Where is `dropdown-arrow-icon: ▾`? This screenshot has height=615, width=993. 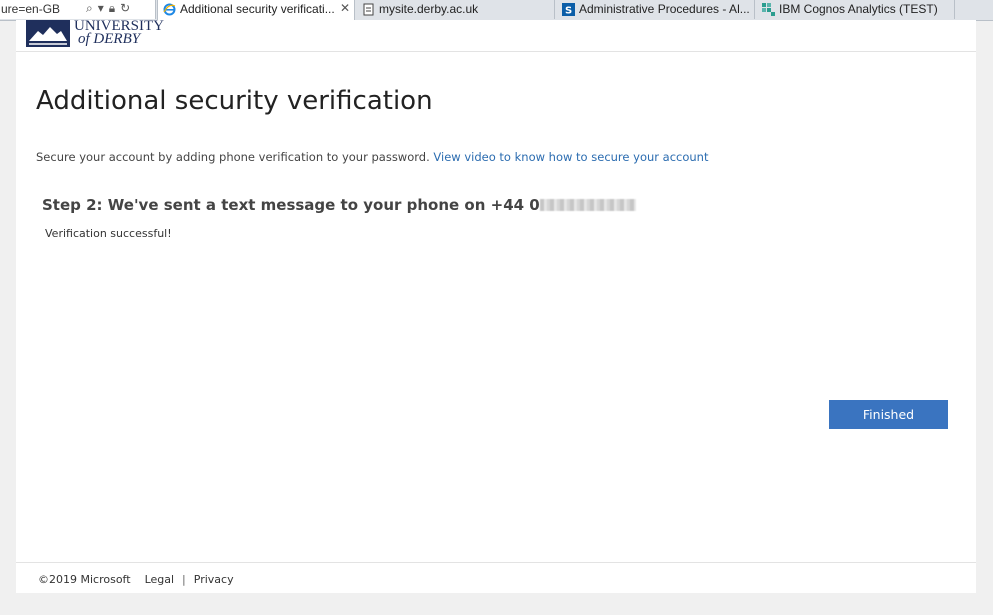 dropdown-arrow-icon: ▾ is located at coordinates (101, 8).